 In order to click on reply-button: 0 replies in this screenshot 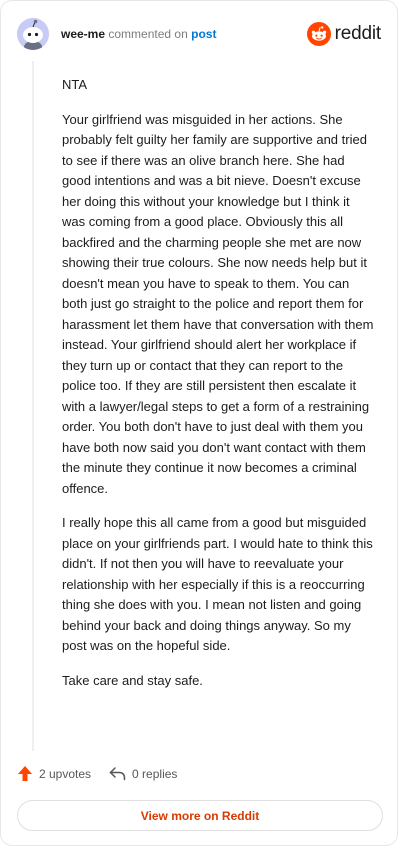, I will do `click(143, 773)`.